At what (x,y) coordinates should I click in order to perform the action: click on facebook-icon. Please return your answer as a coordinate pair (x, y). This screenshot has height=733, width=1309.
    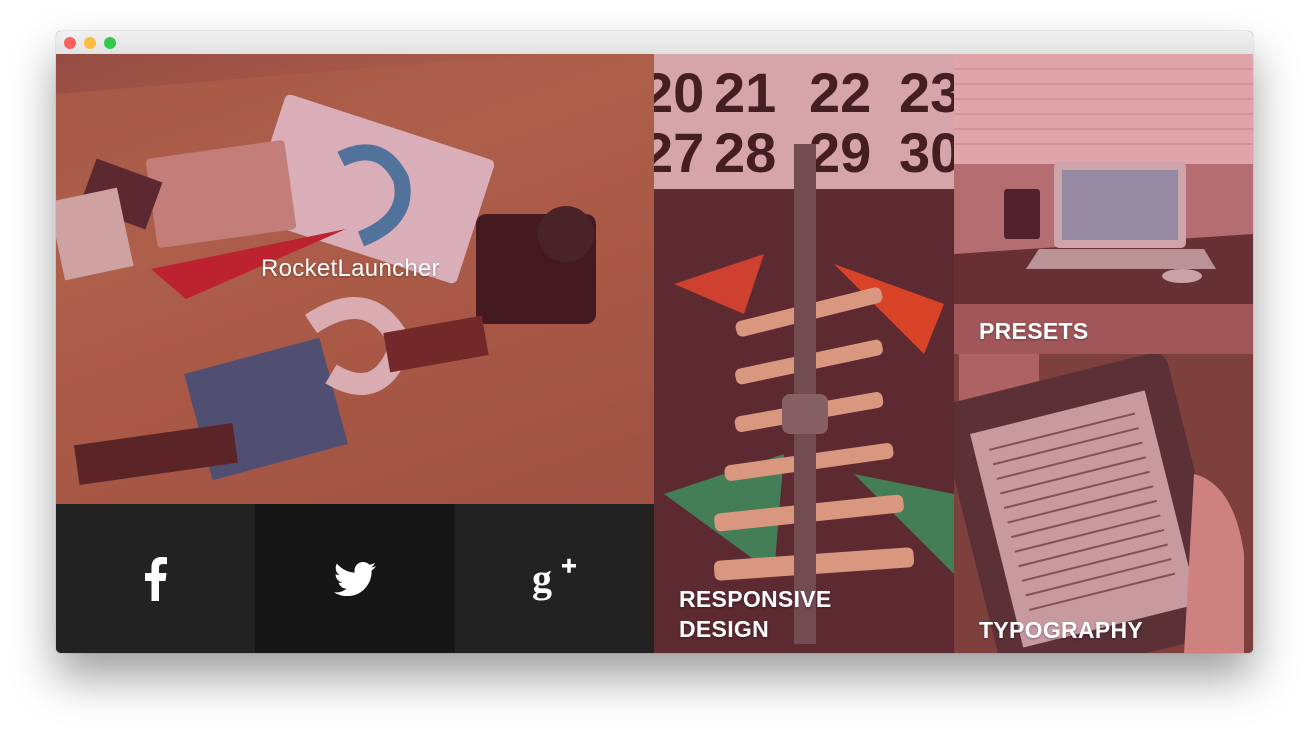
    Looking at the image, I should click on (155, 578).